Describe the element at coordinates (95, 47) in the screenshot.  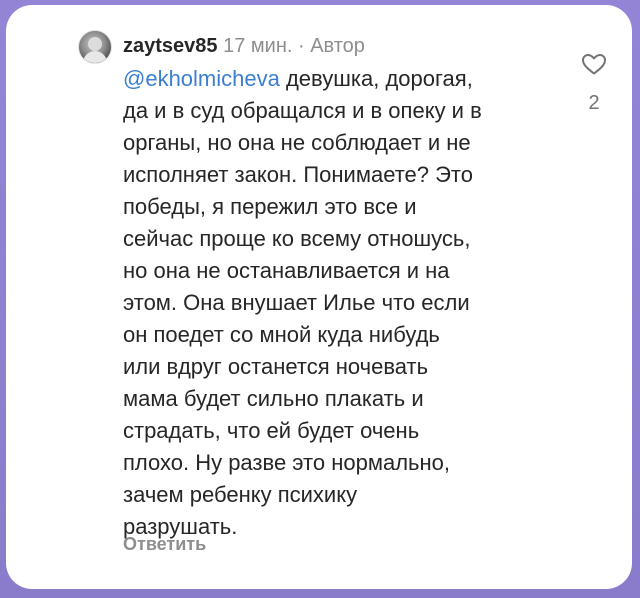
I see `user-avatar` at that location.